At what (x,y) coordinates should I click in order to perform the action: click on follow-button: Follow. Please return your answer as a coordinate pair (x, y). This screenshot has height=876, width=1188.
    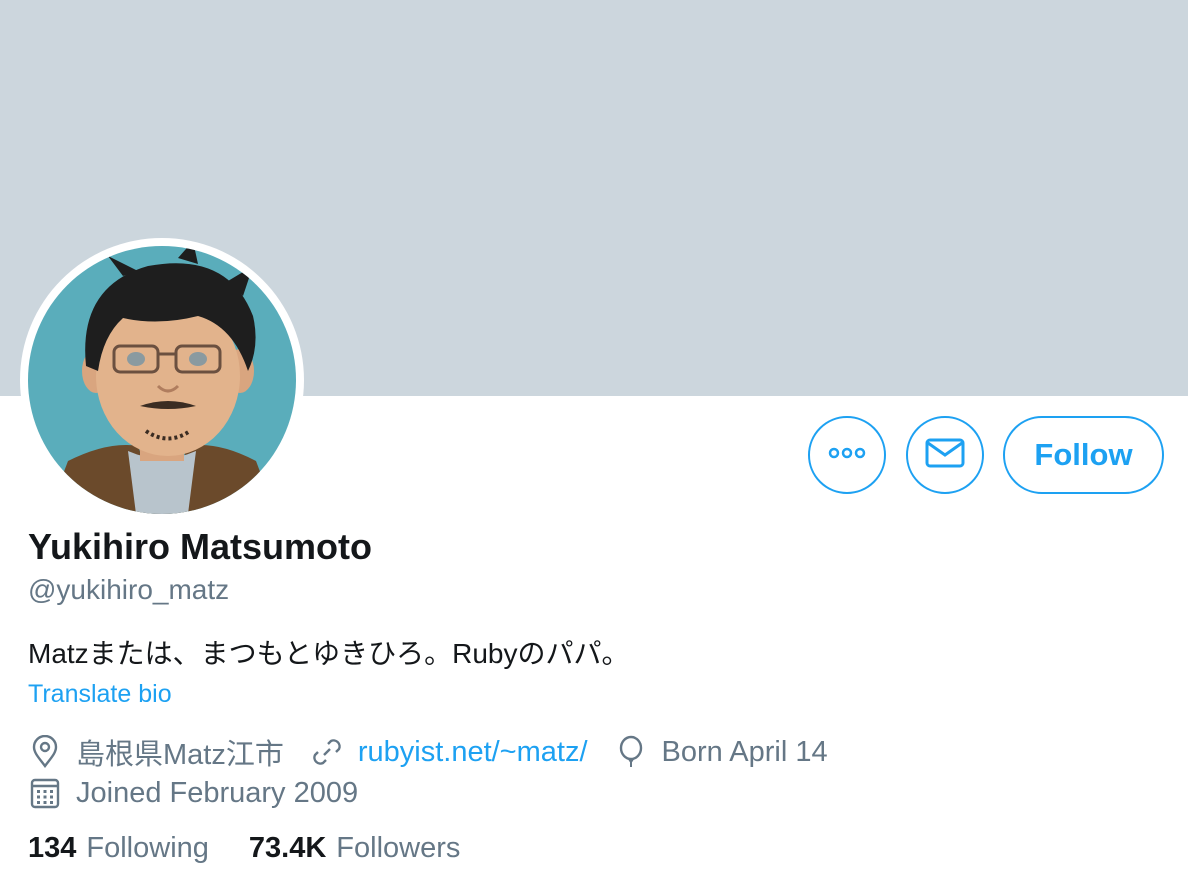
    Looking at the image, I should click on (1083, 455).